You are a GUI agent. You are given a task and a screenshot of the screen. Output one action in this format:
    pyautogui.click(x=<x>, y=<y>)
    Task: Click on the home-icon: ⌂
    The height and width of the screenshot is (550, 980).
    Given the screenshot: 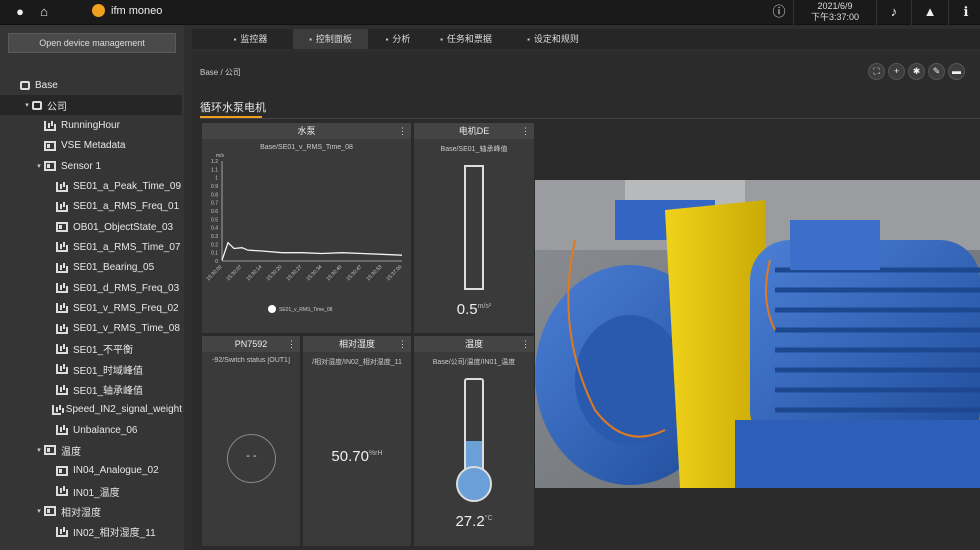 What is the action you would take?
    pyautogui.click(x=44, y=12)
    